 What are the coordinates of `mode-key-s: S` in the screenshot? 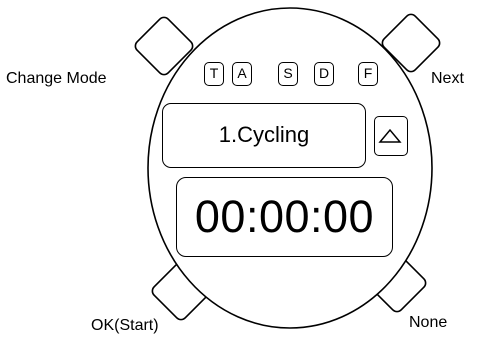 It's located at (288, 74).